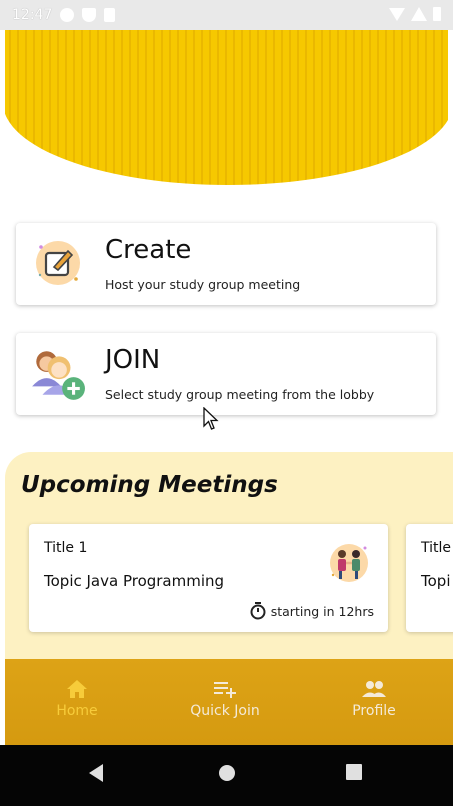 The height and width of the screenshot is (806, 453). What do you see at coordinates (349, 563) in the screenshot?
I see `meeting-people-illustration-icon` at bounding box center [349, 563].